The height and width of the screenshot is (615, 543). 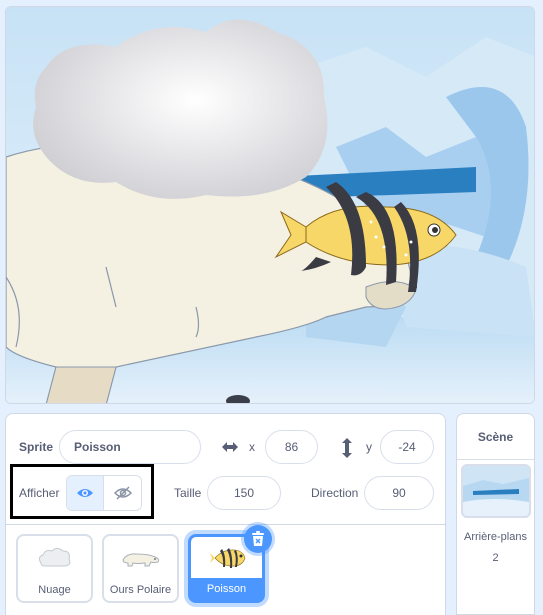 What do you see at coordinates (244, 493) in the screenshot?
I see `size-input: 150` at bounding box center [244, 493].